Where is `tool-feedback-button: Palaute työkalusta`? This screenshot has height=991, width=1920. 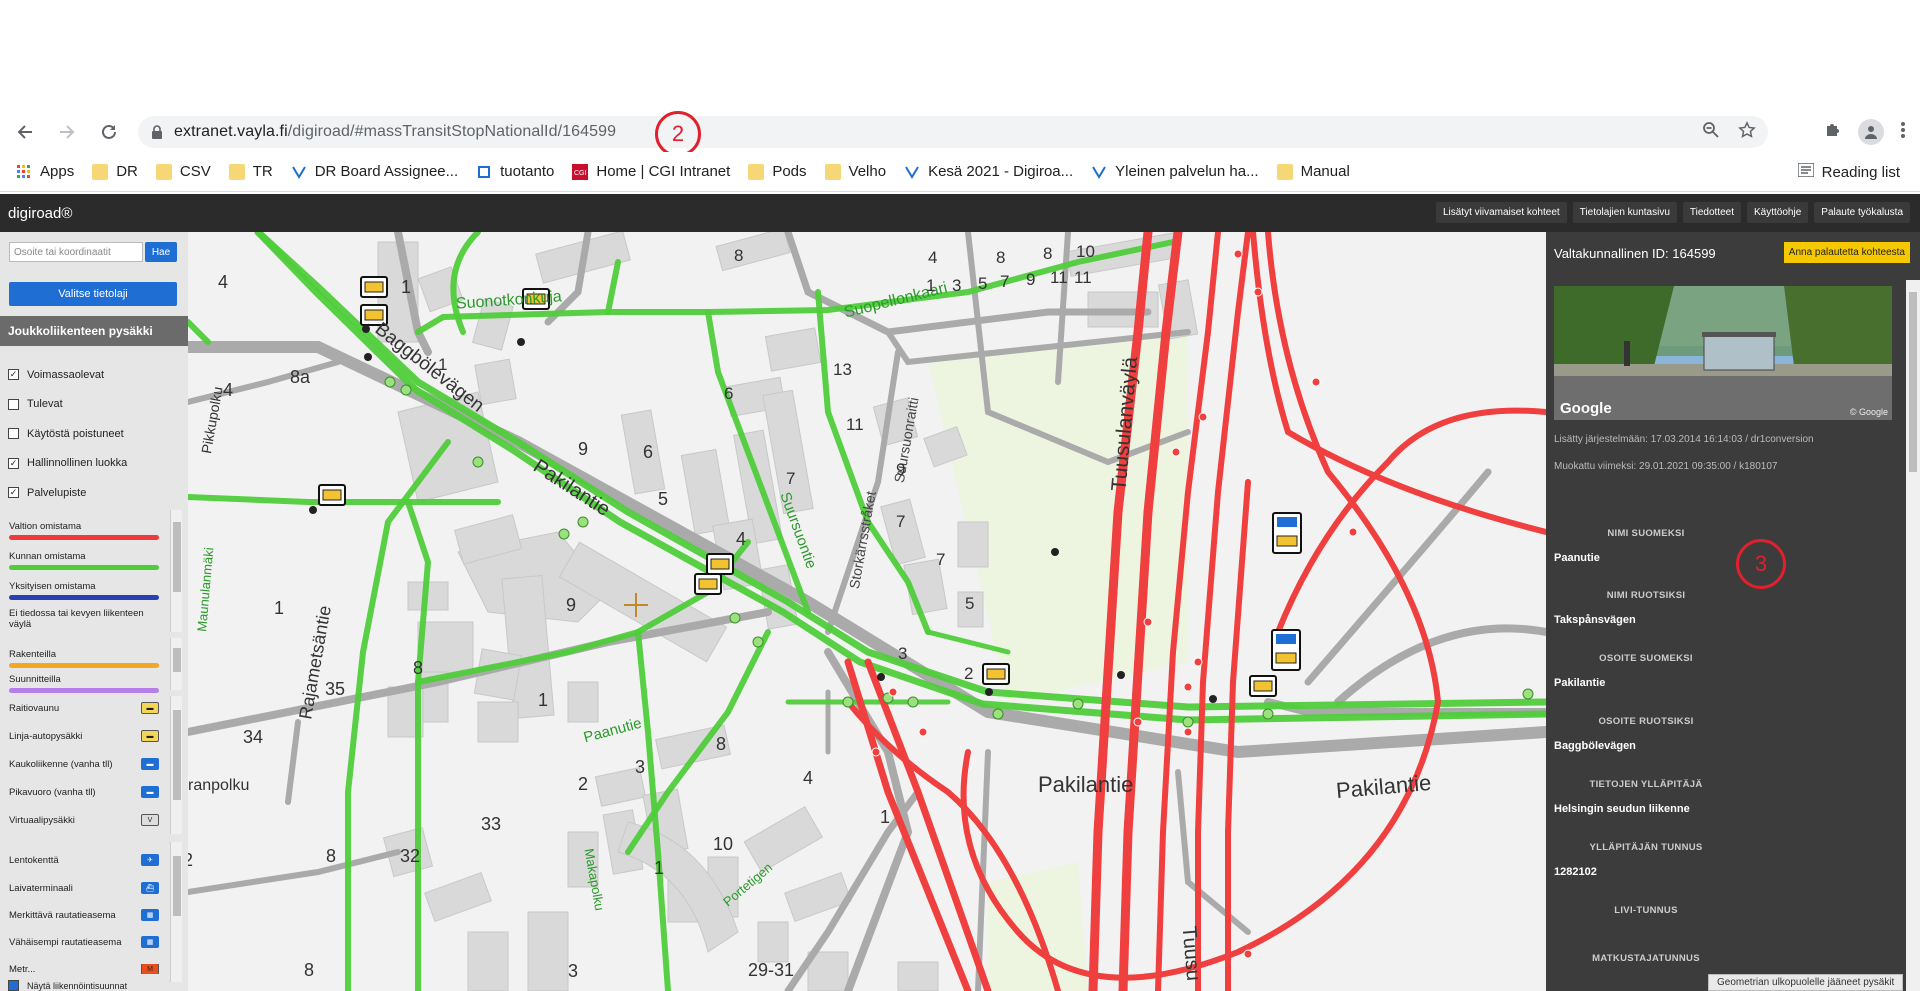 tool-feedback-button: Palaute työkalusta is located at coordinates (1862, 212).